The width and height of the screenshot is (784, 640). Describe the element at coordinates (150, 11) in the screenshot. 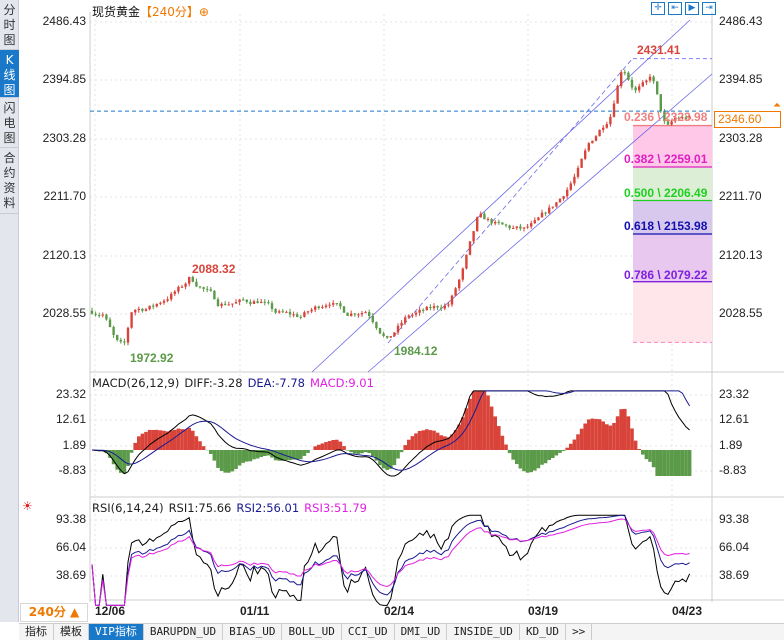

I see `chart-title: 现货黄金【240分】⊕` at that location.